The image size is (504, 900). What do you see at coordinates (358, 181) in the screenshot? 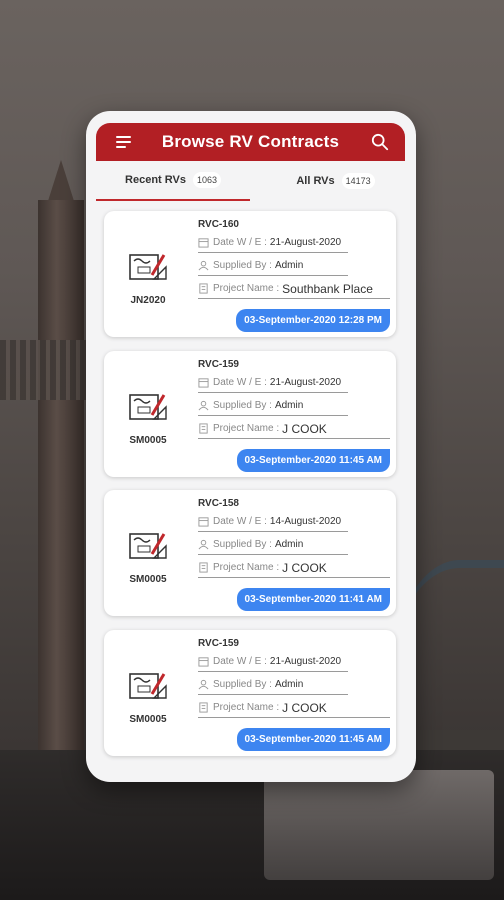
I see `tab-count-badge: 14173` at bounding box center [358, 181].